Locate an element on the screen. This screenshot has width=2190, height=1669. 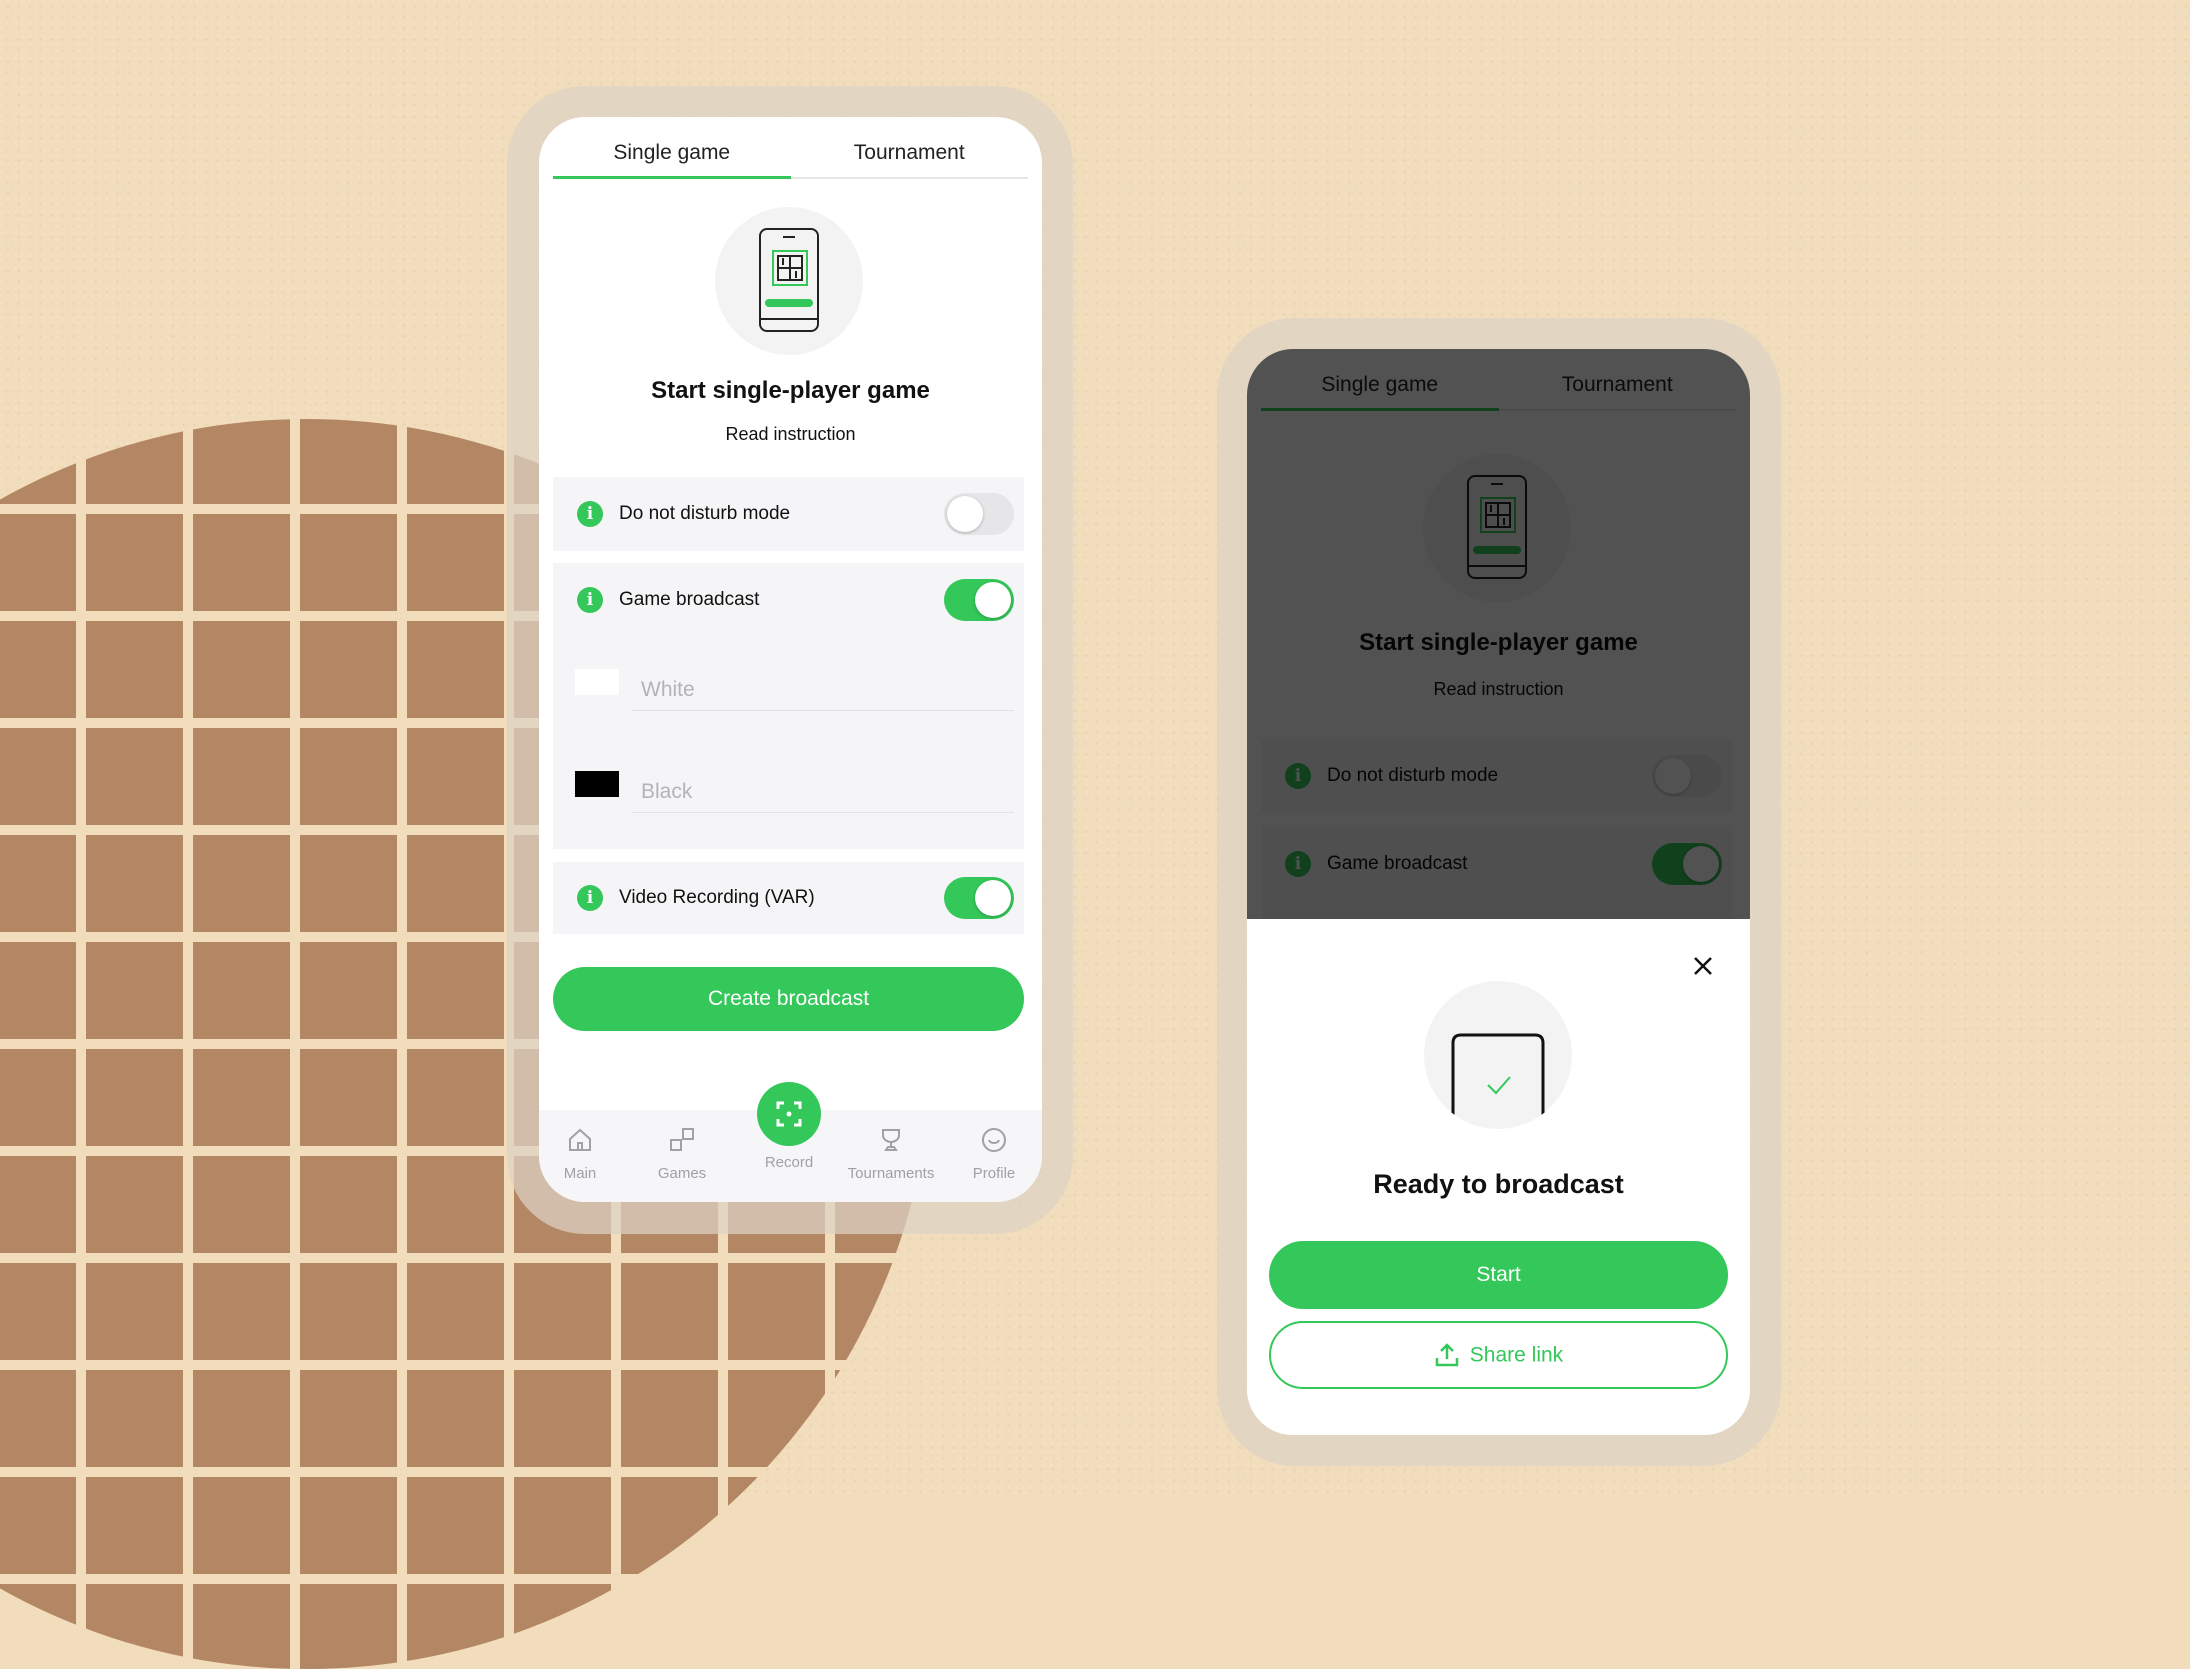
do-not-disturb-label: Do not disturb mode is located at coordinates (705, 513).